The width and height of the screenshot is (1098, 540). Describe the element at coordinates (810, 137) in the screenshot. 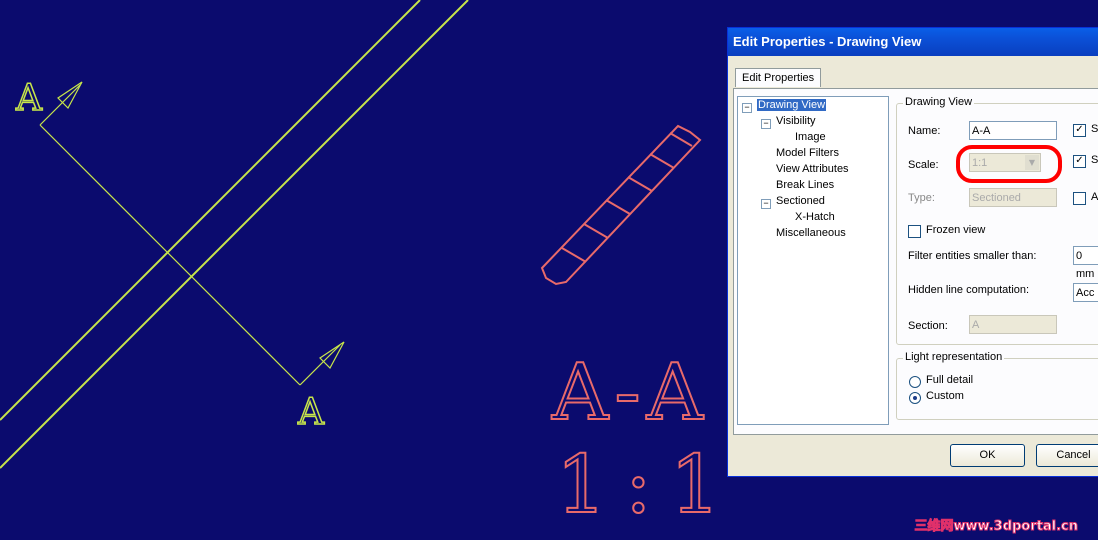

I see `tree-item-image: Image` at that location.